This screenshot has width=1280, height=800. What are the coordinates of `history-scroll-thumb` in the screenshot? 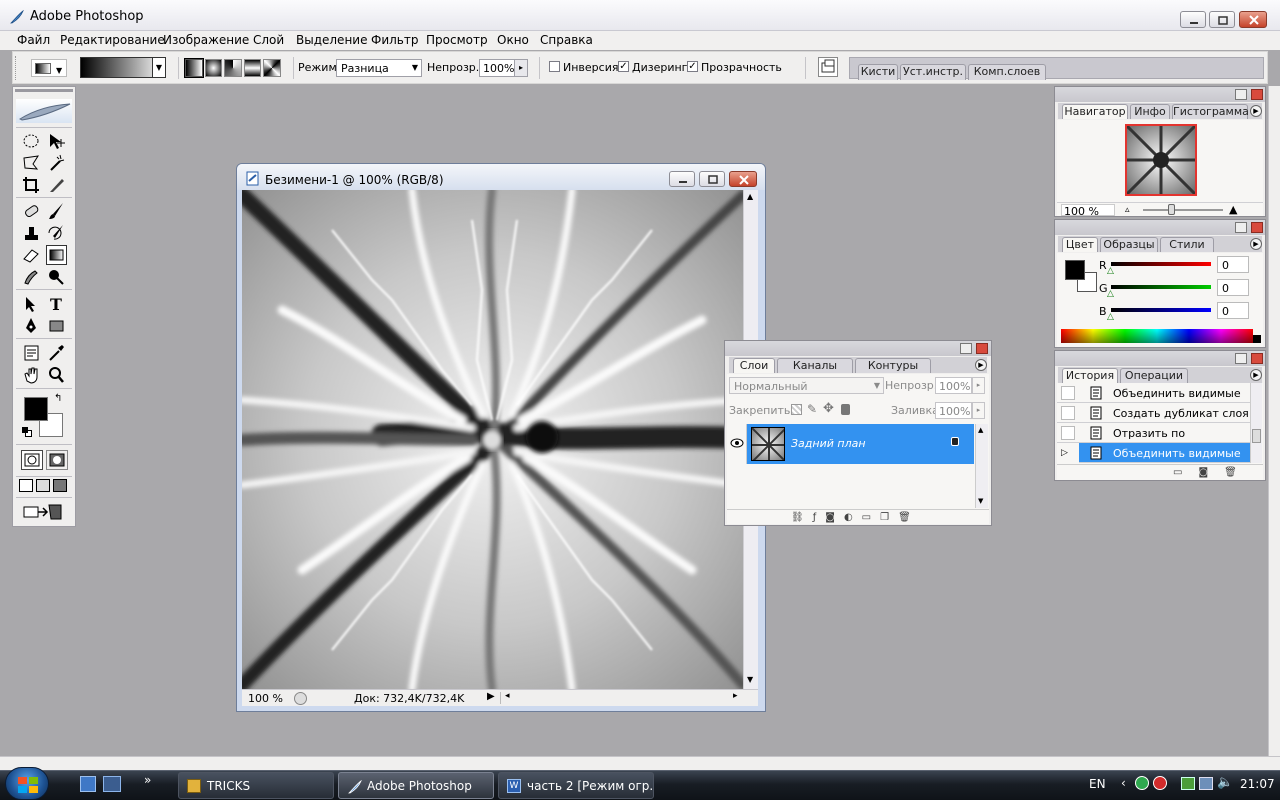 It's located at (1256, 436).